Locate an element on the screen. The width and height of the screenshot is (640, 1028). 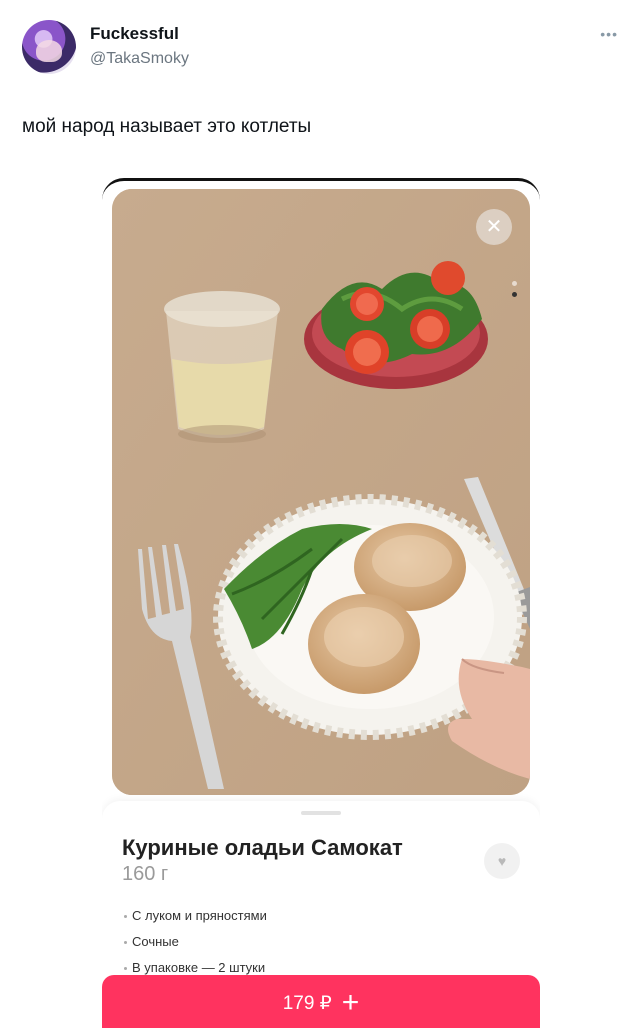
plus-icon: + is located at coordinates (350, 1002).